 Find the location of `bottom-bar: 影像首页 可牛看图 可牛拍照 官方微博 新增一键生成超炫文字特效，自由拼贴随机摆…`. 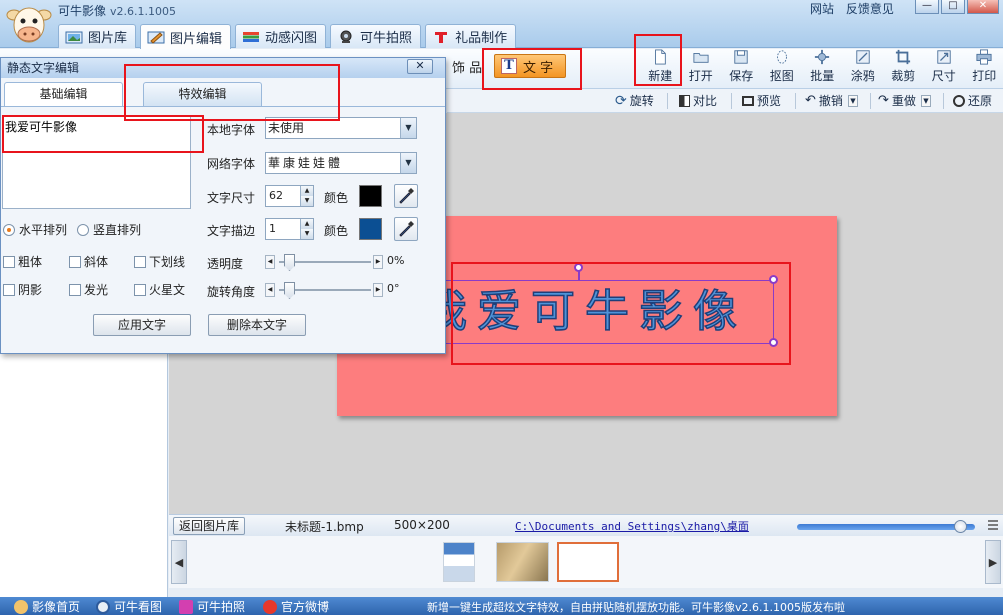

bottom-bar: 影像首页 可牛看图 可牛拍照 官方微博 新增一键生成超炫文字特效，自由拼贴随机摆… is located at coordinates (501, 606).